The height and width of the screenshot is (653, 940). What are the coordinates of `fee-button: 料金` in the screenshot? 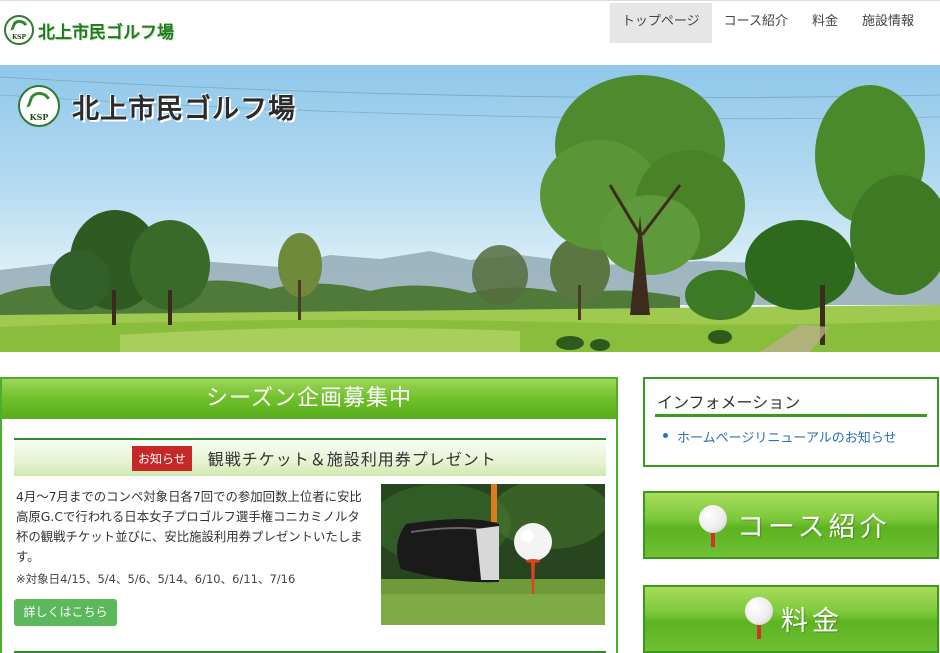 It's located at (791, 619).